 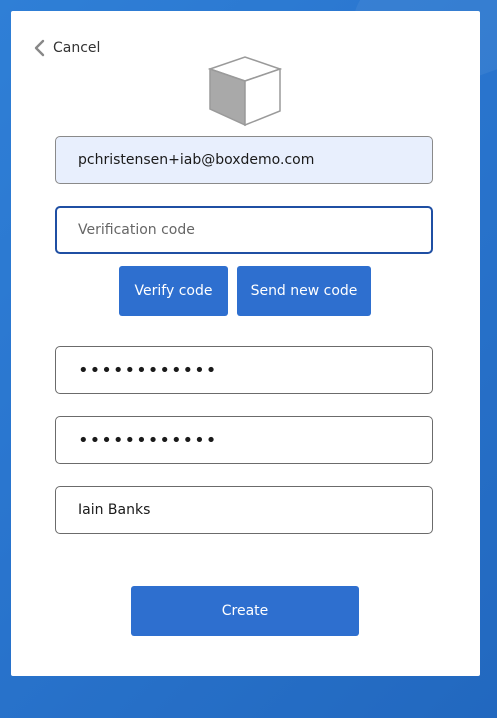 I want to click on confirm-password-field, so click(x=244, y=440).